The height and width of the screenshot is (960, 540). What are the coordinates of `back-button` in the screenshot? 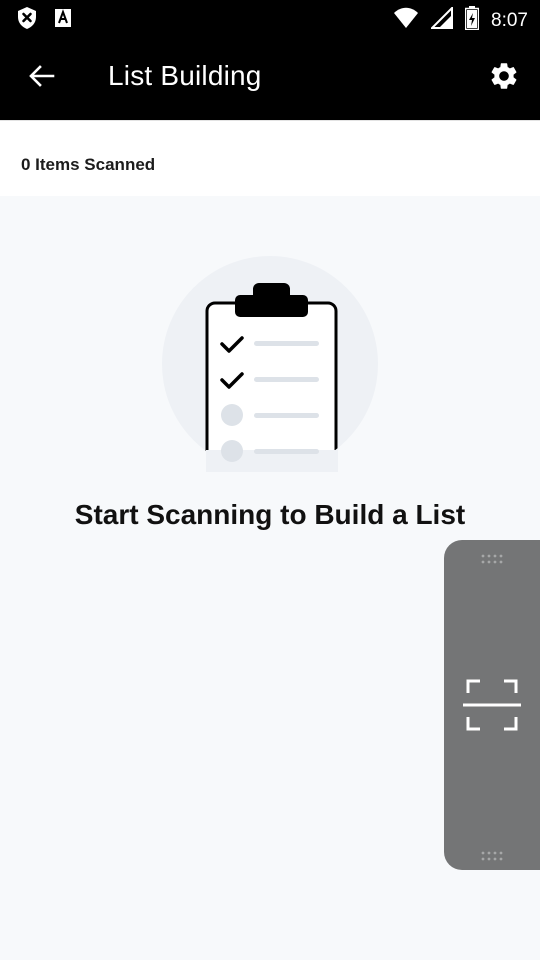 It's located at (42, 78).